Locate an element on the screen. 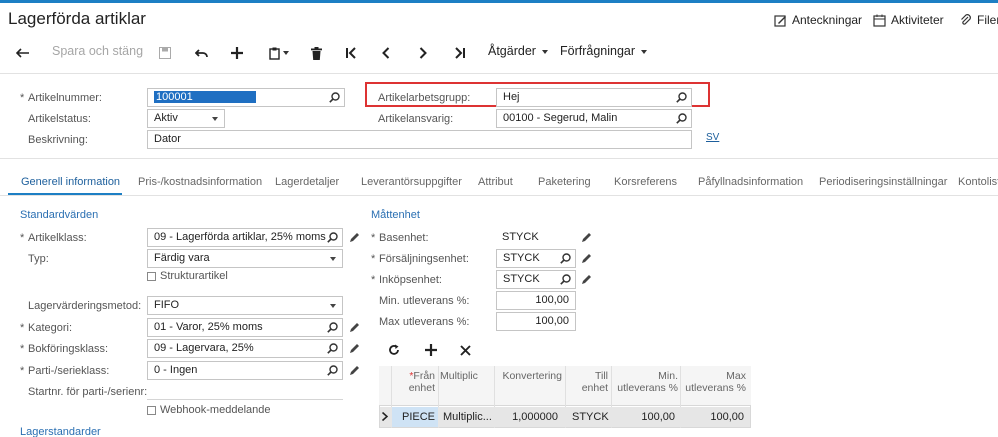  tab-vendor-details: Leverantörsuppgifter is located at coordinates (411, 182).